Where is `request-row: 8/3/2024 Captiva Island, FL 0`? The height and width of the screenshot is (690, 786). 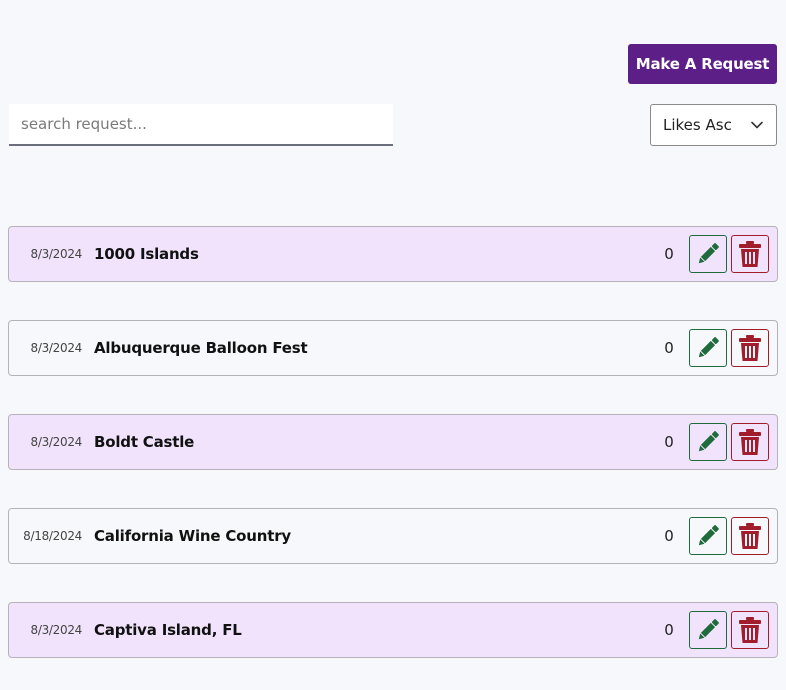
request-row: 8/3/2024 Captiva Island, FL 0 is located at coordinates (393, 630).